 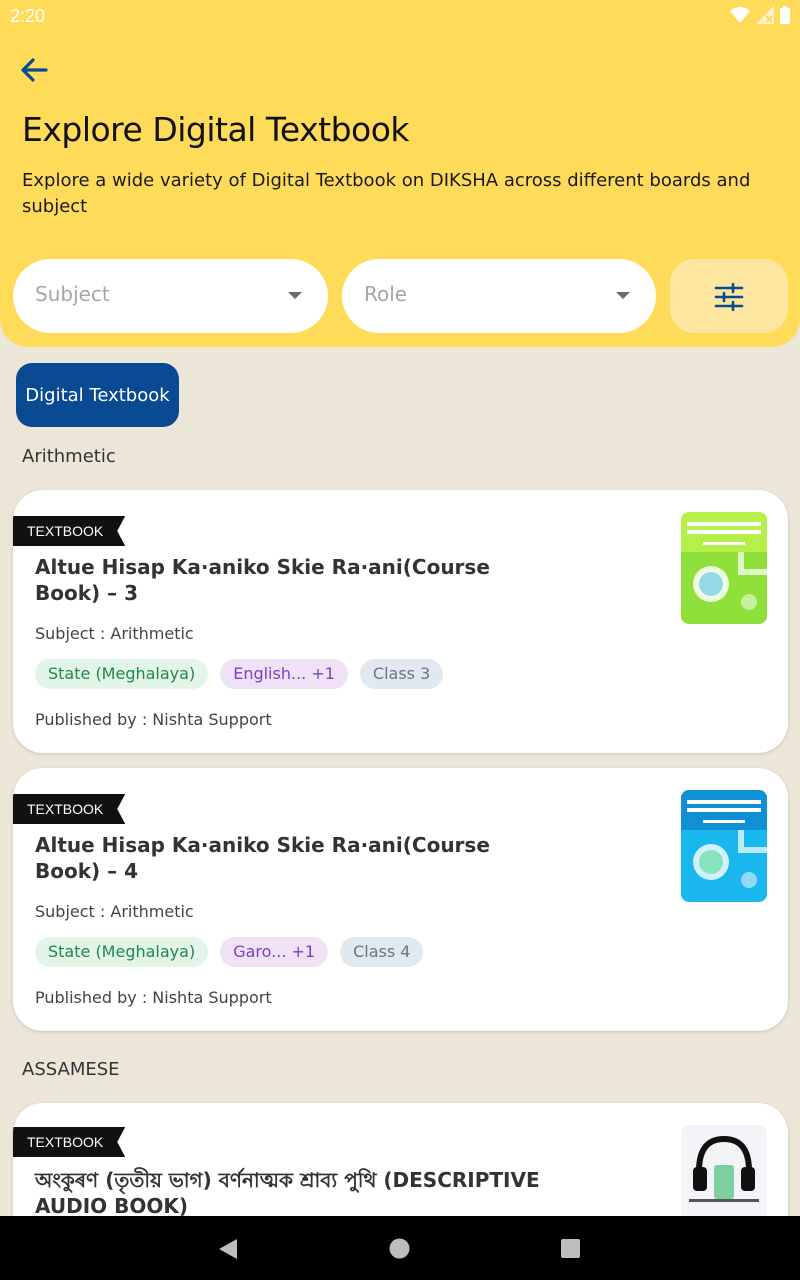 I want to click on subject-dropdown: Subject, so click(x=170, y=296).